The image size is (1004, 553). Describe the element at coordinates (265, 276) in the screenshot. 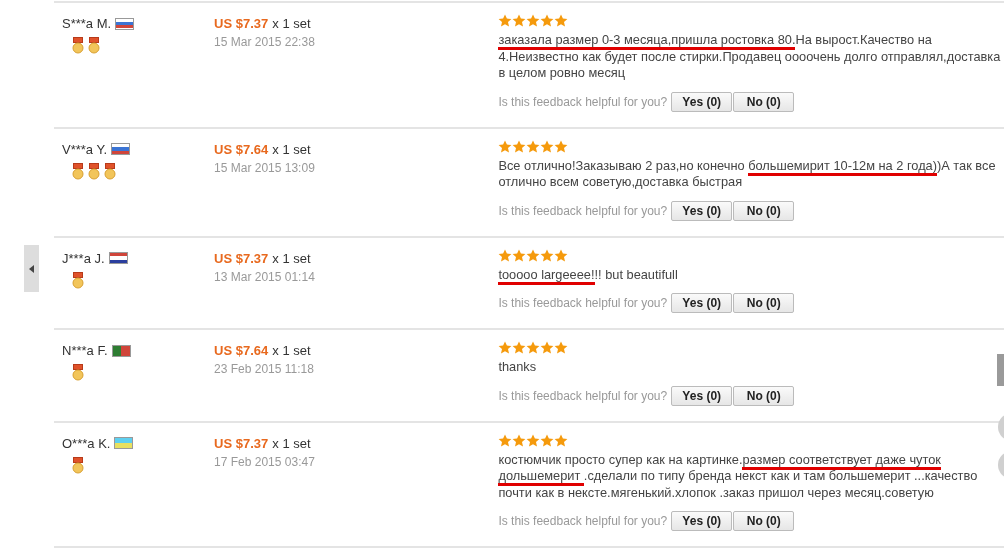

I see `review-date: 13 Mar 2015 01:14` at that location.